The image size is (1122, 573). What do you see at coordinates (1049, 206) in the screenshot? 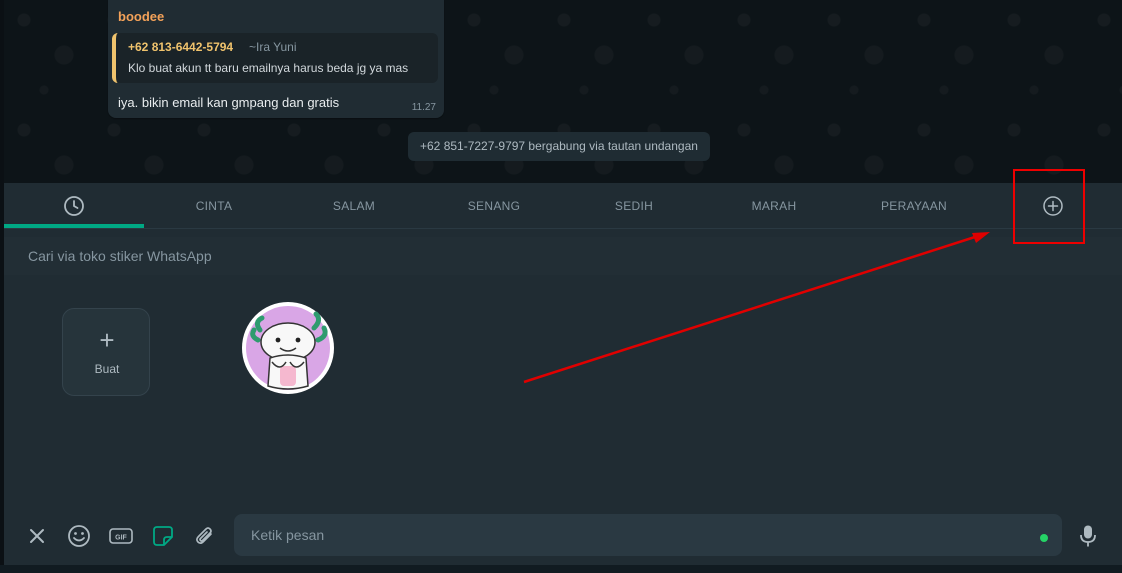
I see `annotation-highlight-box` at bounding box center [1049, 206].